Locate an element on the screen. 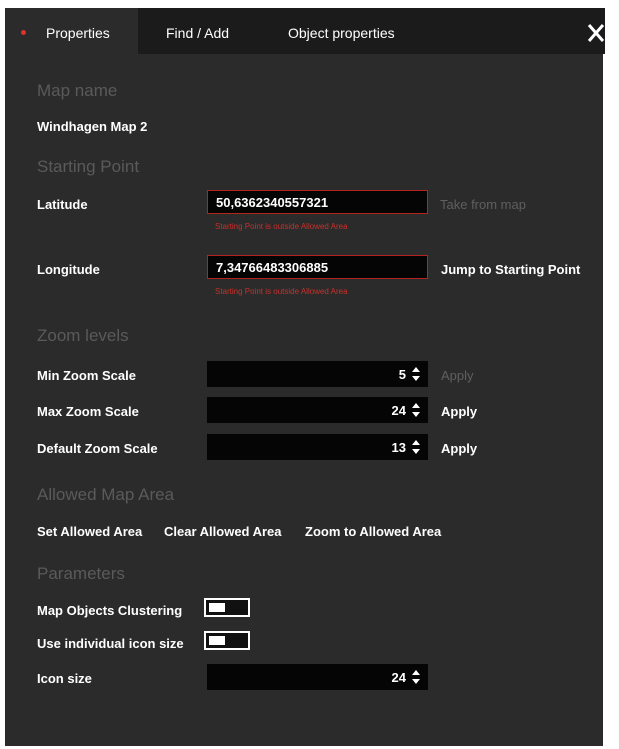 This screenshot has width=619, height=749. longitude-error: Starting Point is outside Allowed Area is located at coordinates (281, 291).